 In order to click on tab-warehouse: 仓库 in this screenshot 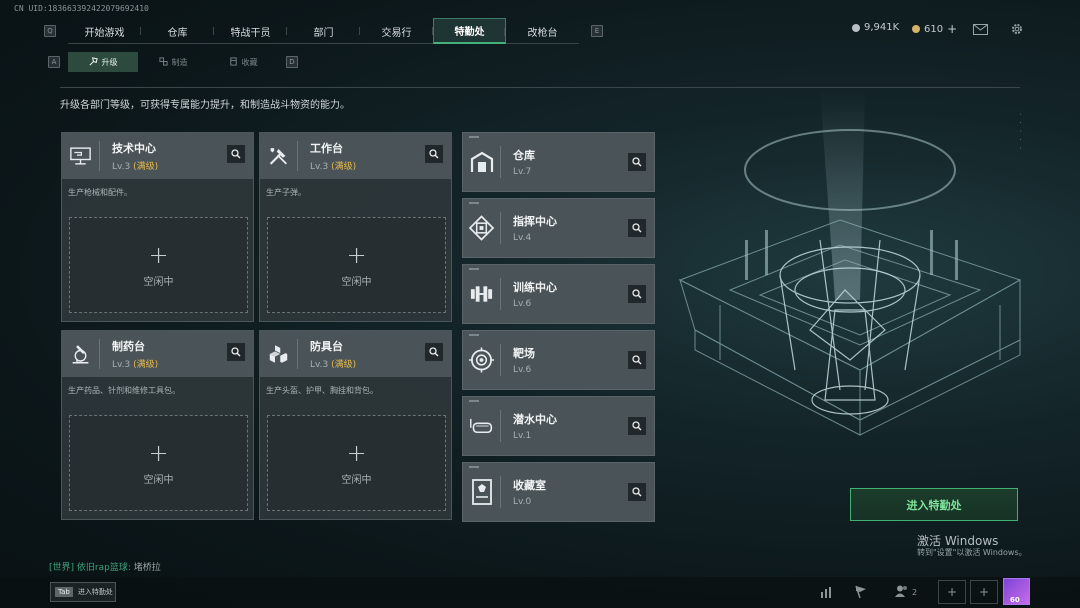, I will do `click(177, 31)`.